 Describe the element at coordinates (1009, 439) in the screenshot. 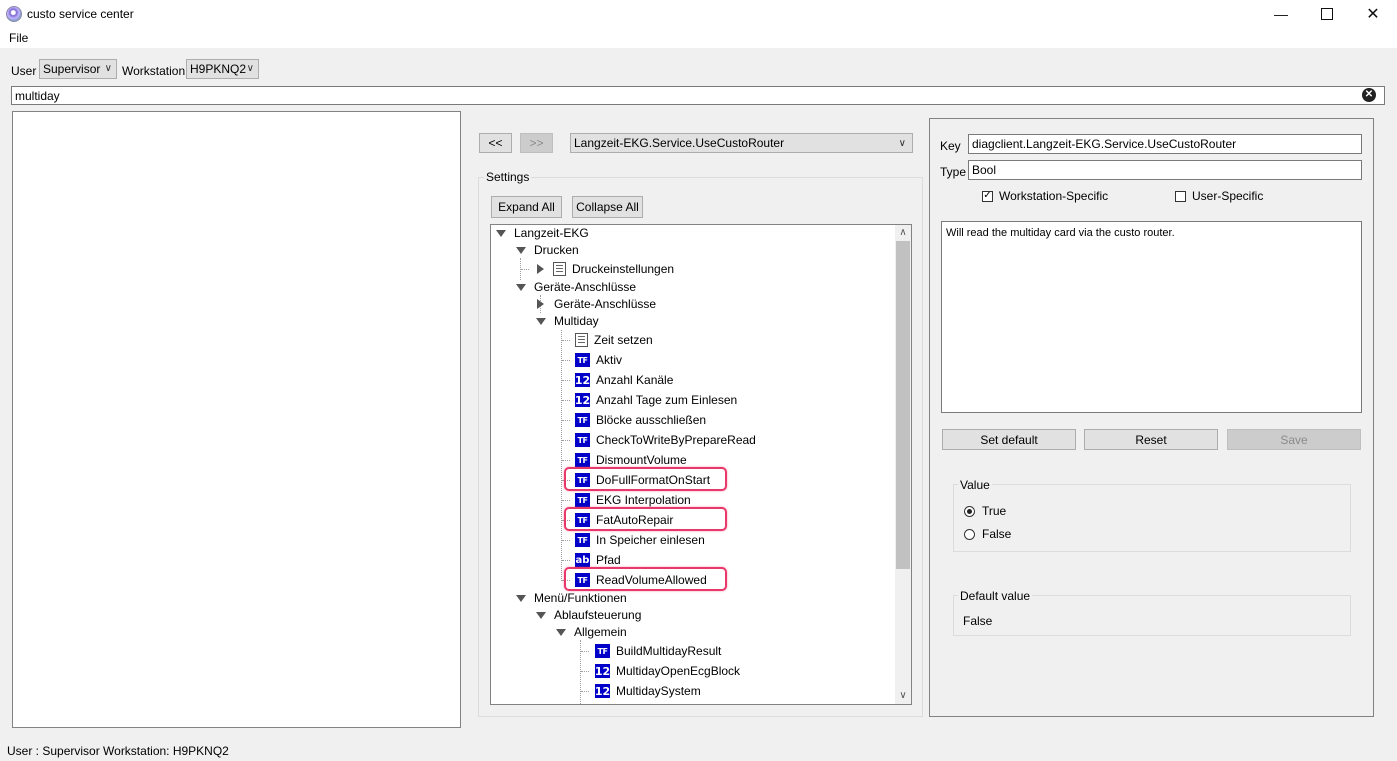

I see `set-default-button: Set default` at that location.